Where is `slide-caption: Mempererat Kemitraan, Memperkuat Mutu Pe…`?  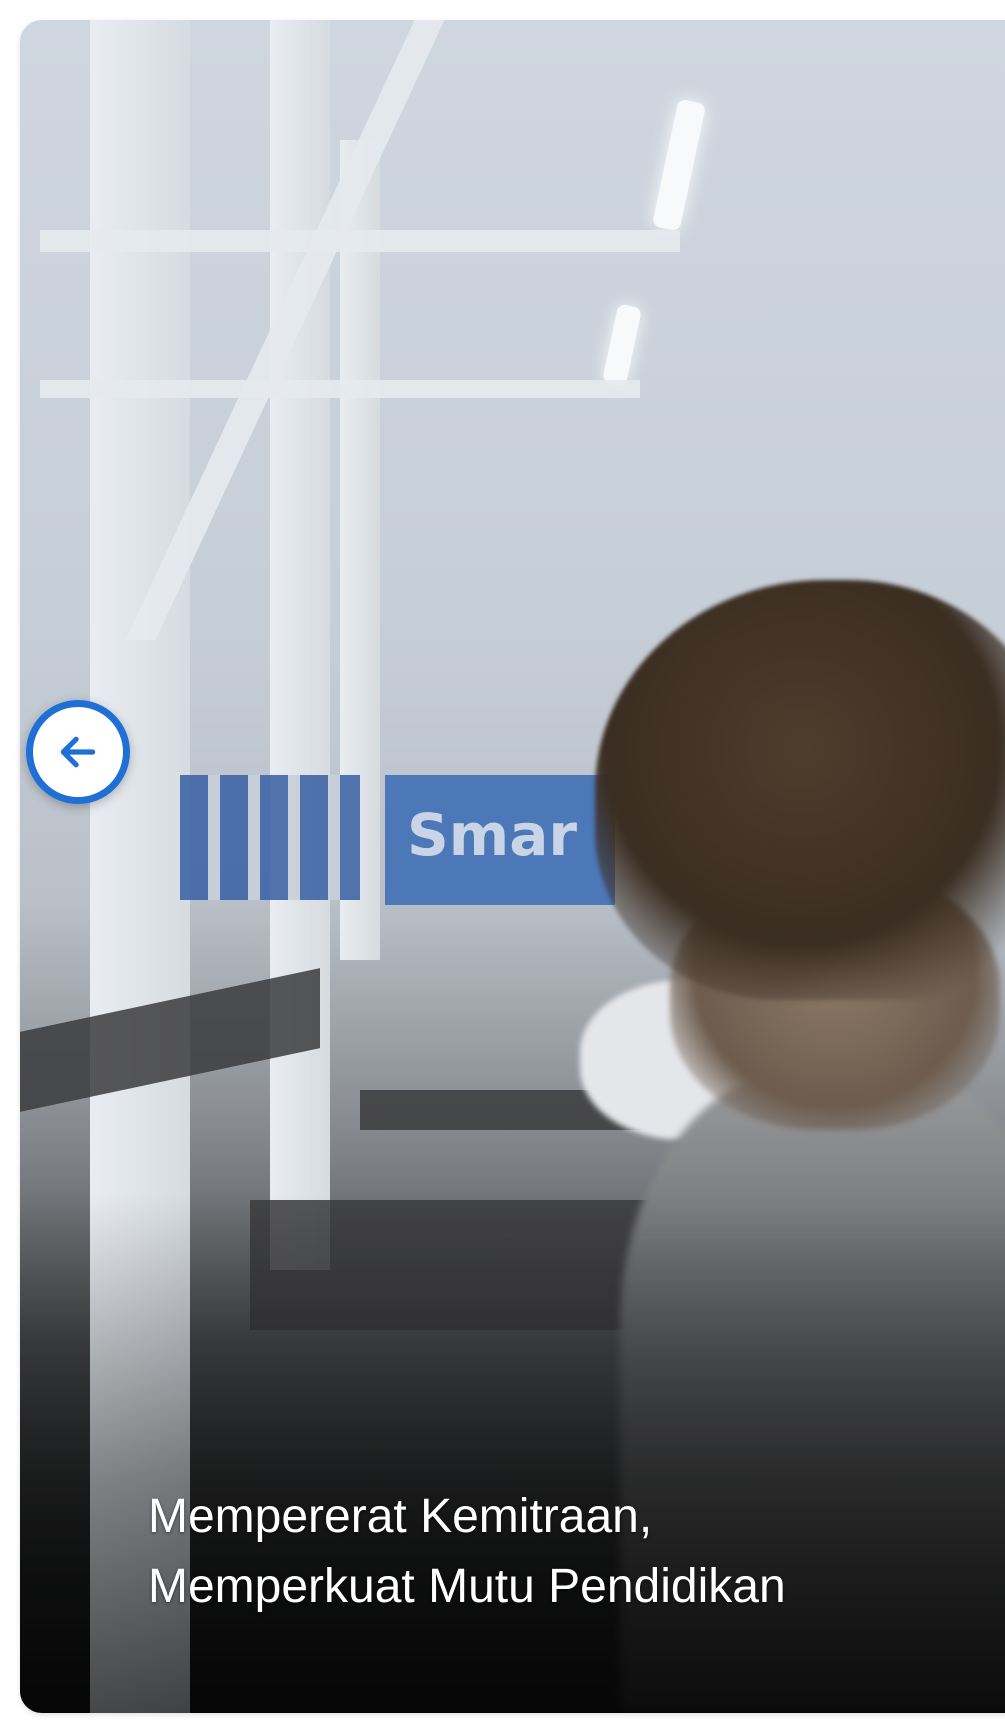 slide-caption: Mempererat Kemitraan, Memperkuat Mutu Pe… is located at coordinates (558, 1552).